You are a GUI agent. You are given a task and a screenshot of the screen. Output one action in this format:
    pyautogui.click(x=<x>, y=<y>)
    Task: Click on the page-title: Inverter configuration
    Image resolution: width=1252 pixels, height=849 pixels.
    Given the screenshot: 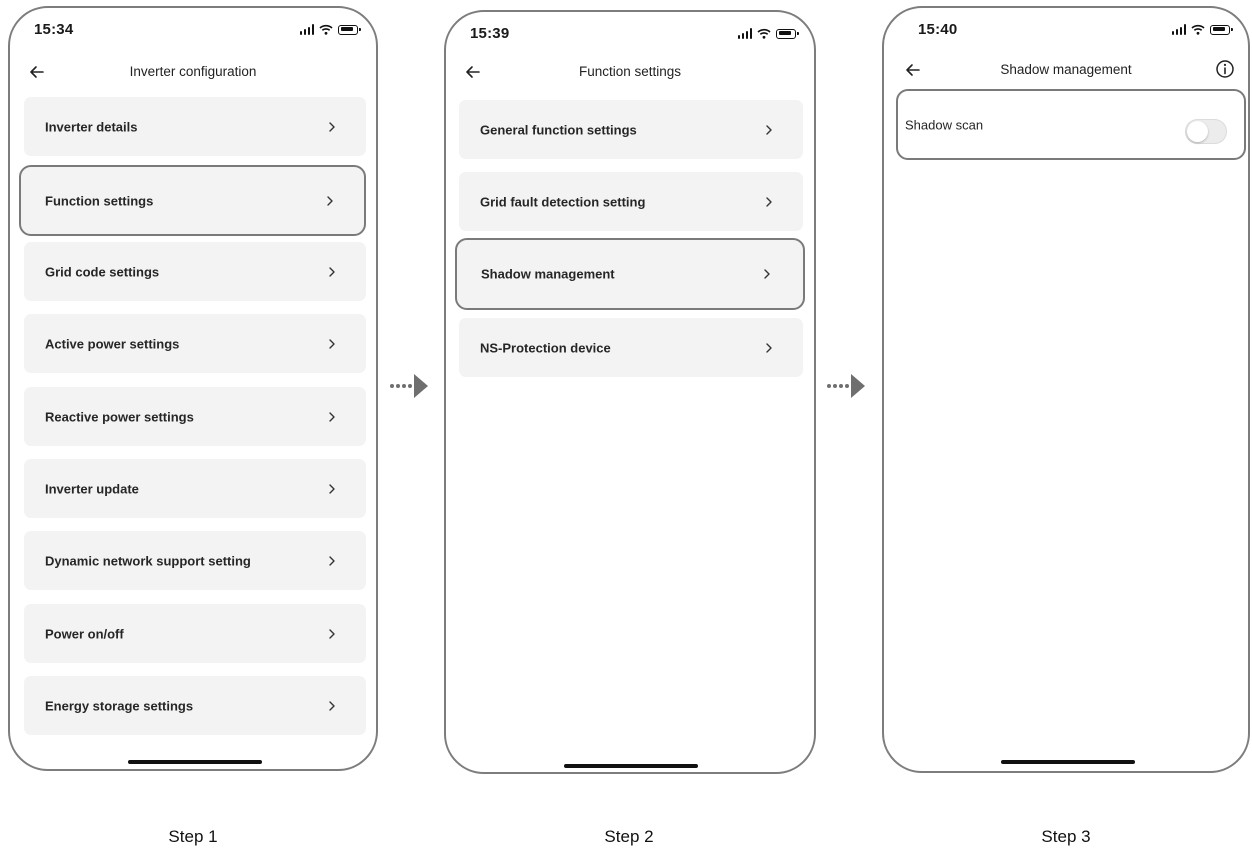 What is the action you would take?
    pyautogui.click(x=193, y=71)
    